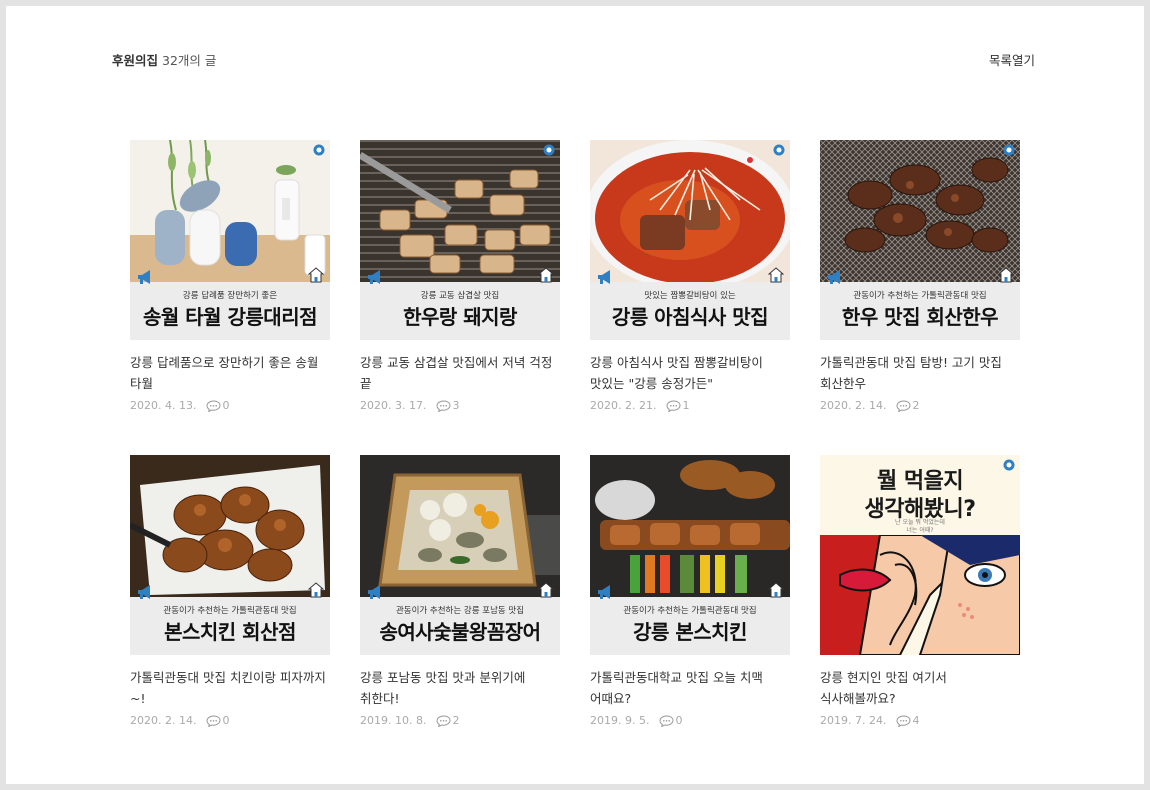  Describe the element at coordinates (690, 720) in the screenshot. I see `post-meta: 2019. 9. 5. 0` at that location.